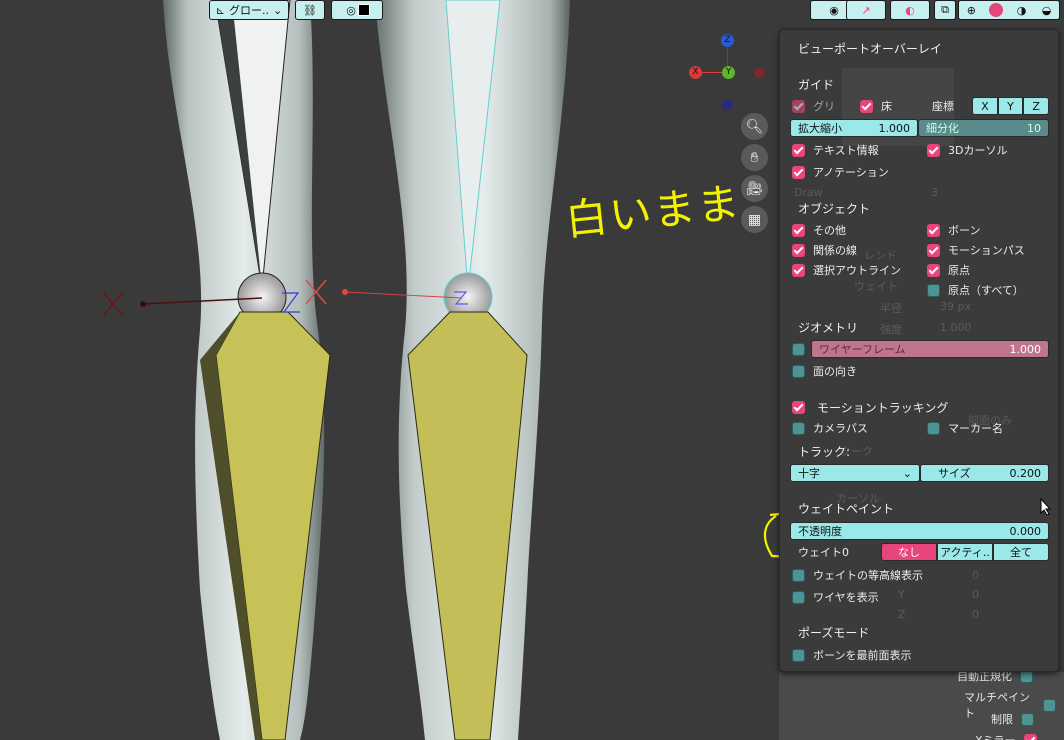  Describe the element at coordinates (798, 575) in the screenshot. I see `weight-contours-checkbox` at that location.